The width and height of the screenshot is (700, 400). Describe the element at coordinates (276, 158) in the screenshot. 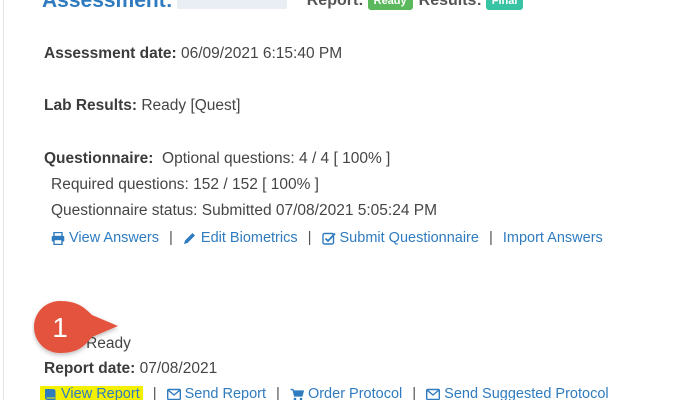

I see `optional-questions: Optional questions: 4 / 4 [ 100% ]` at that location.